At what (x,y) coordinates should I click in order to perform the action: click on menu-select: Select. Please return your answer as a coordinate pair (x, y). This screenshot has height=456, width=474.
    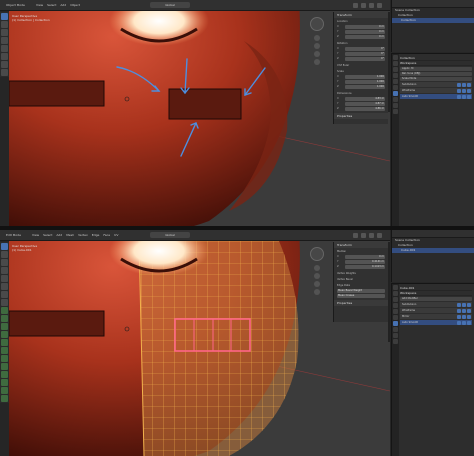
    Looking at the image, I should click on (51, 5).